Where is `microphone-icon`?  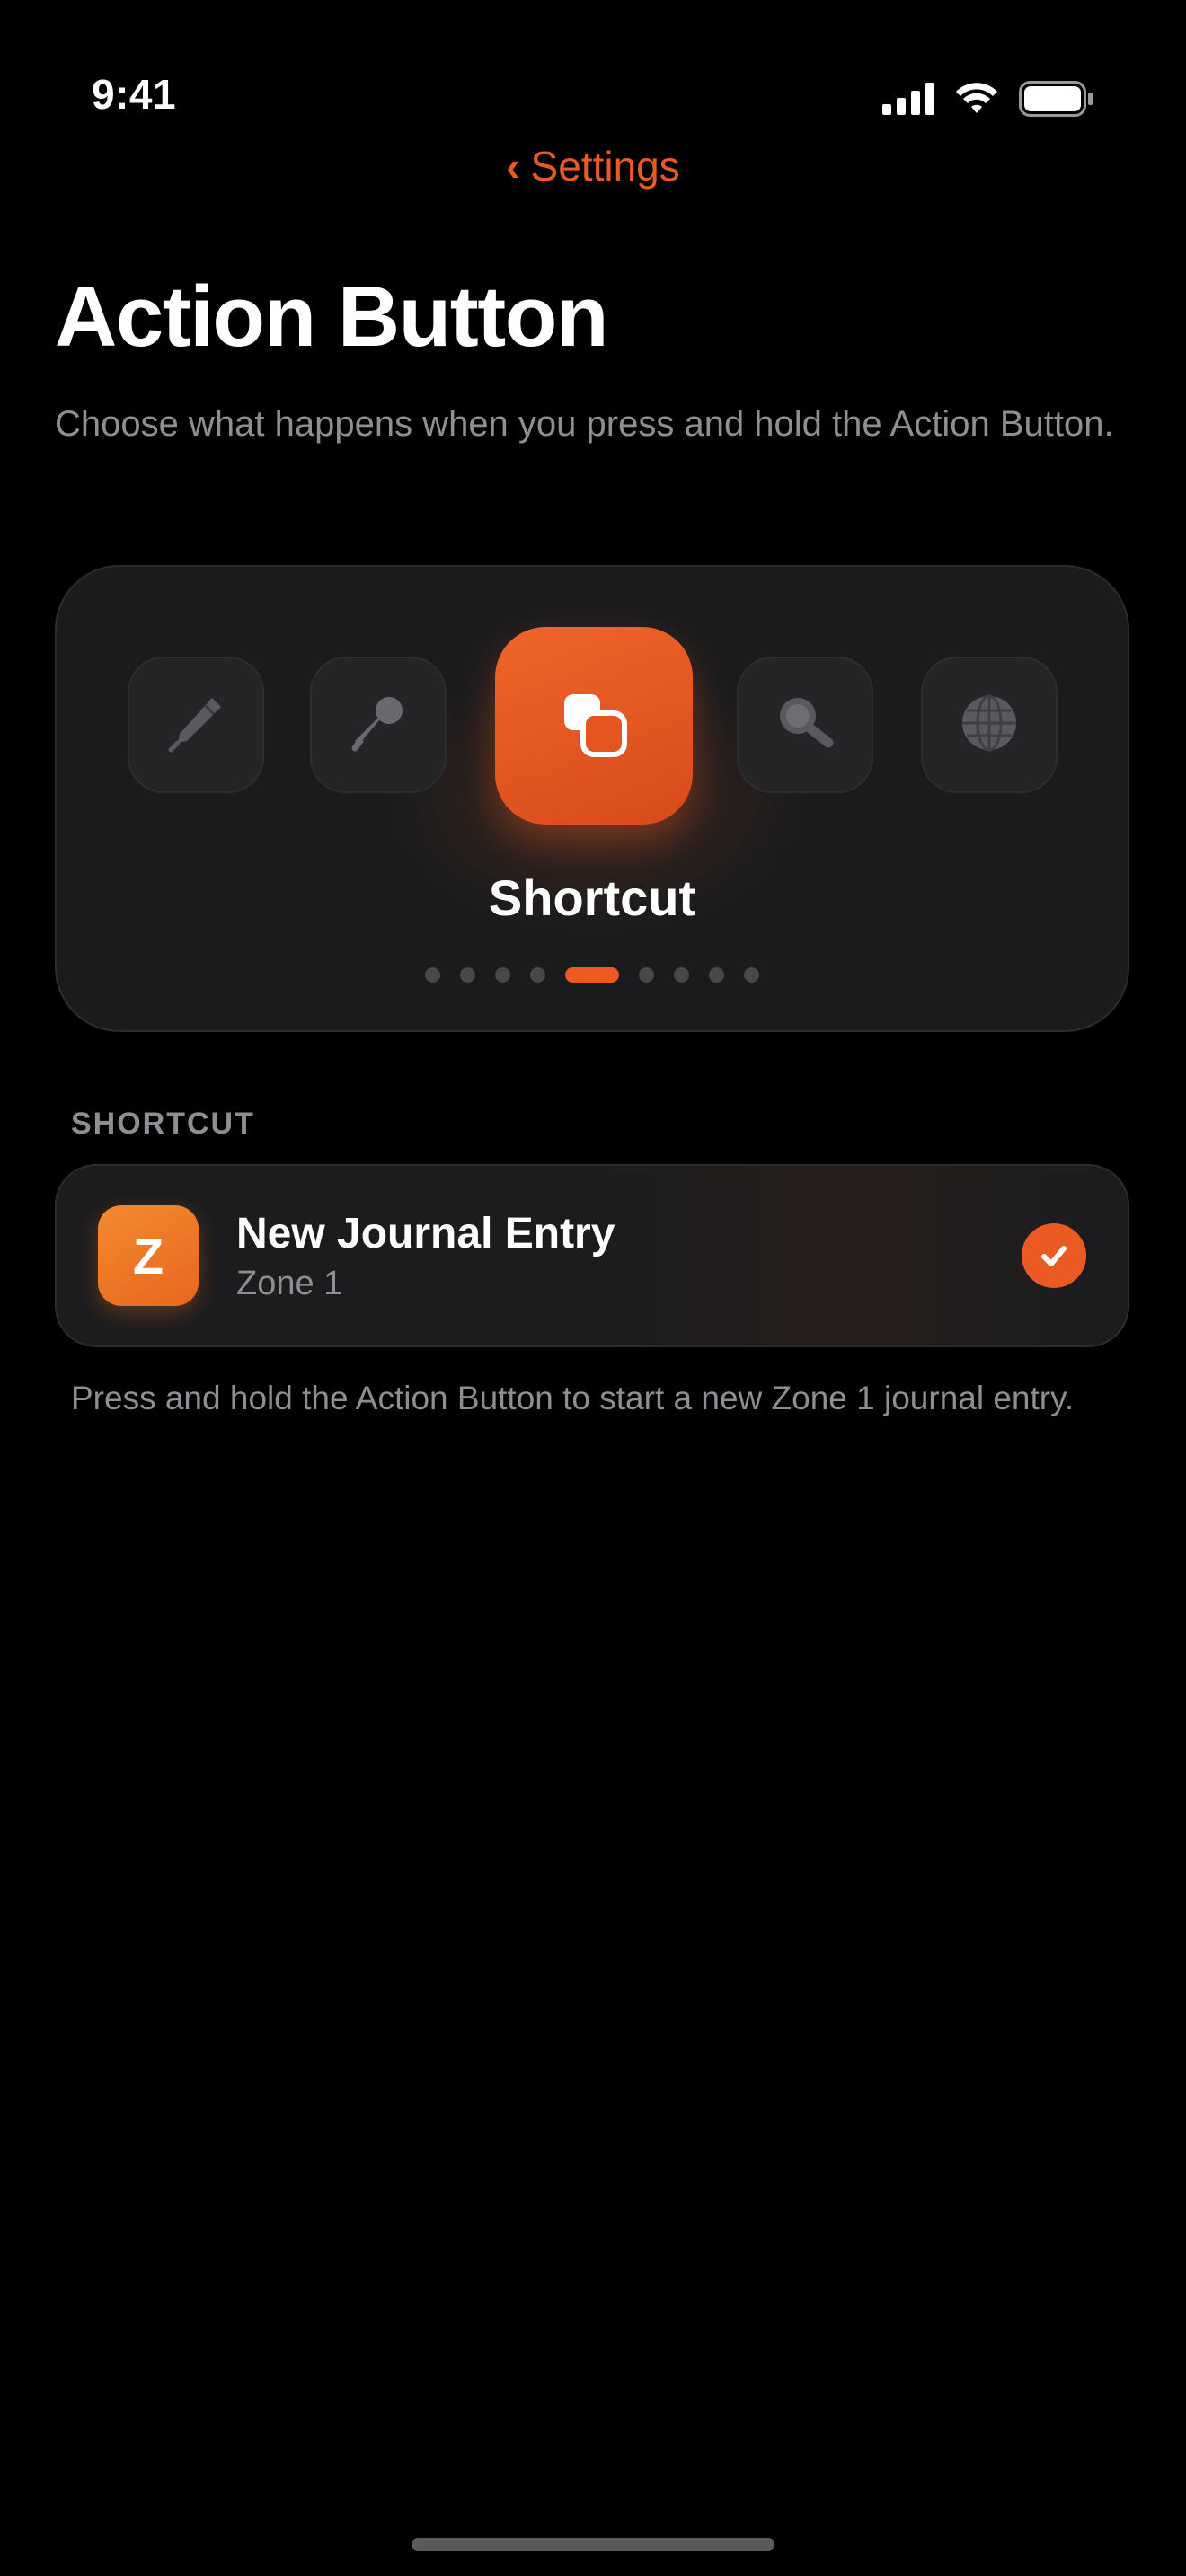
microphone-icon is located at coordinates (378, 725).